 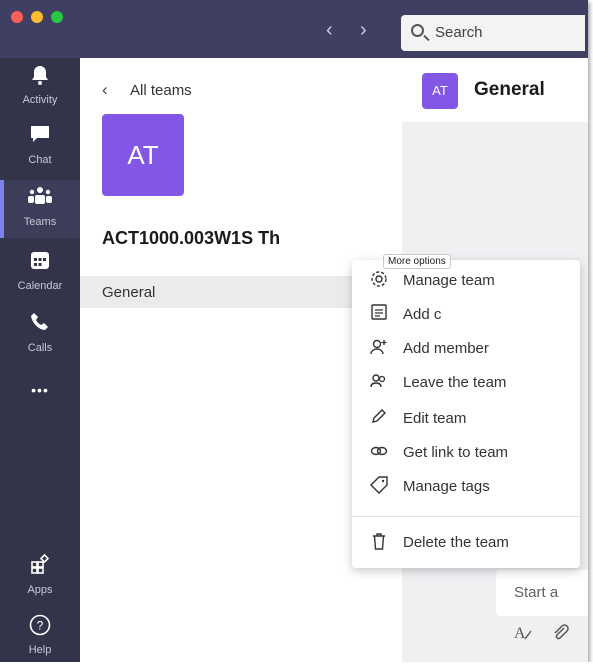 I want to click on bell-icon, so click(x=40, y=76).